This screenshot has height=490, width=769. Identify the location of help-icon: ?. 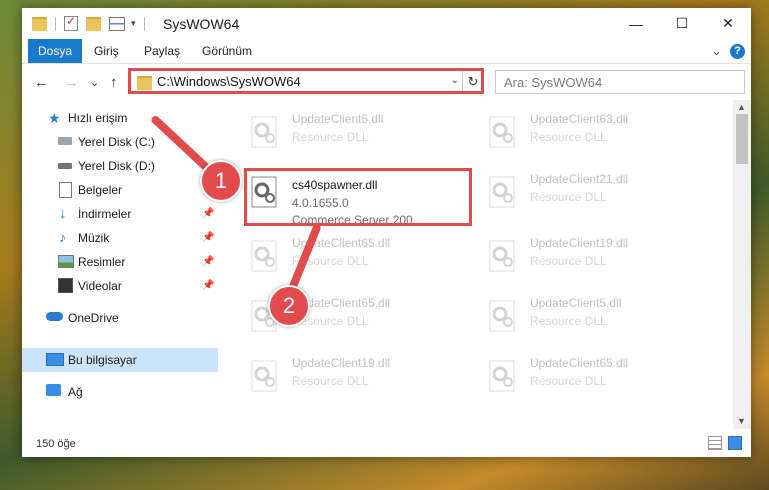
(737, 51).